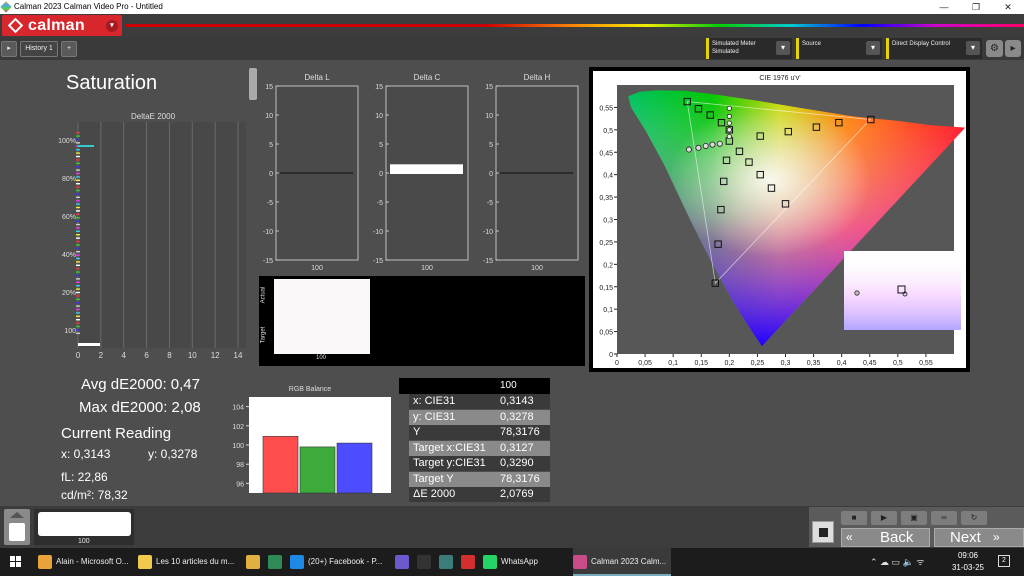 The height and width of the screenshot is (576, 1024). What do you see at coordinates (857, 293) in the screenshot?
I see `inset-point` at bounding box center [857, 293].